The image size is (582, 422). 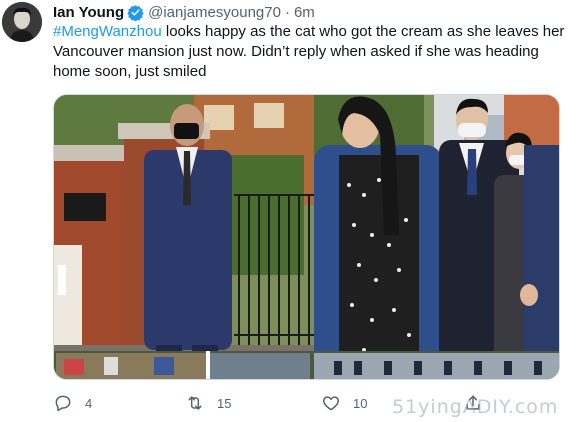 I want to click on tweet-timestamp: 6m, so click(x=304, y=12).